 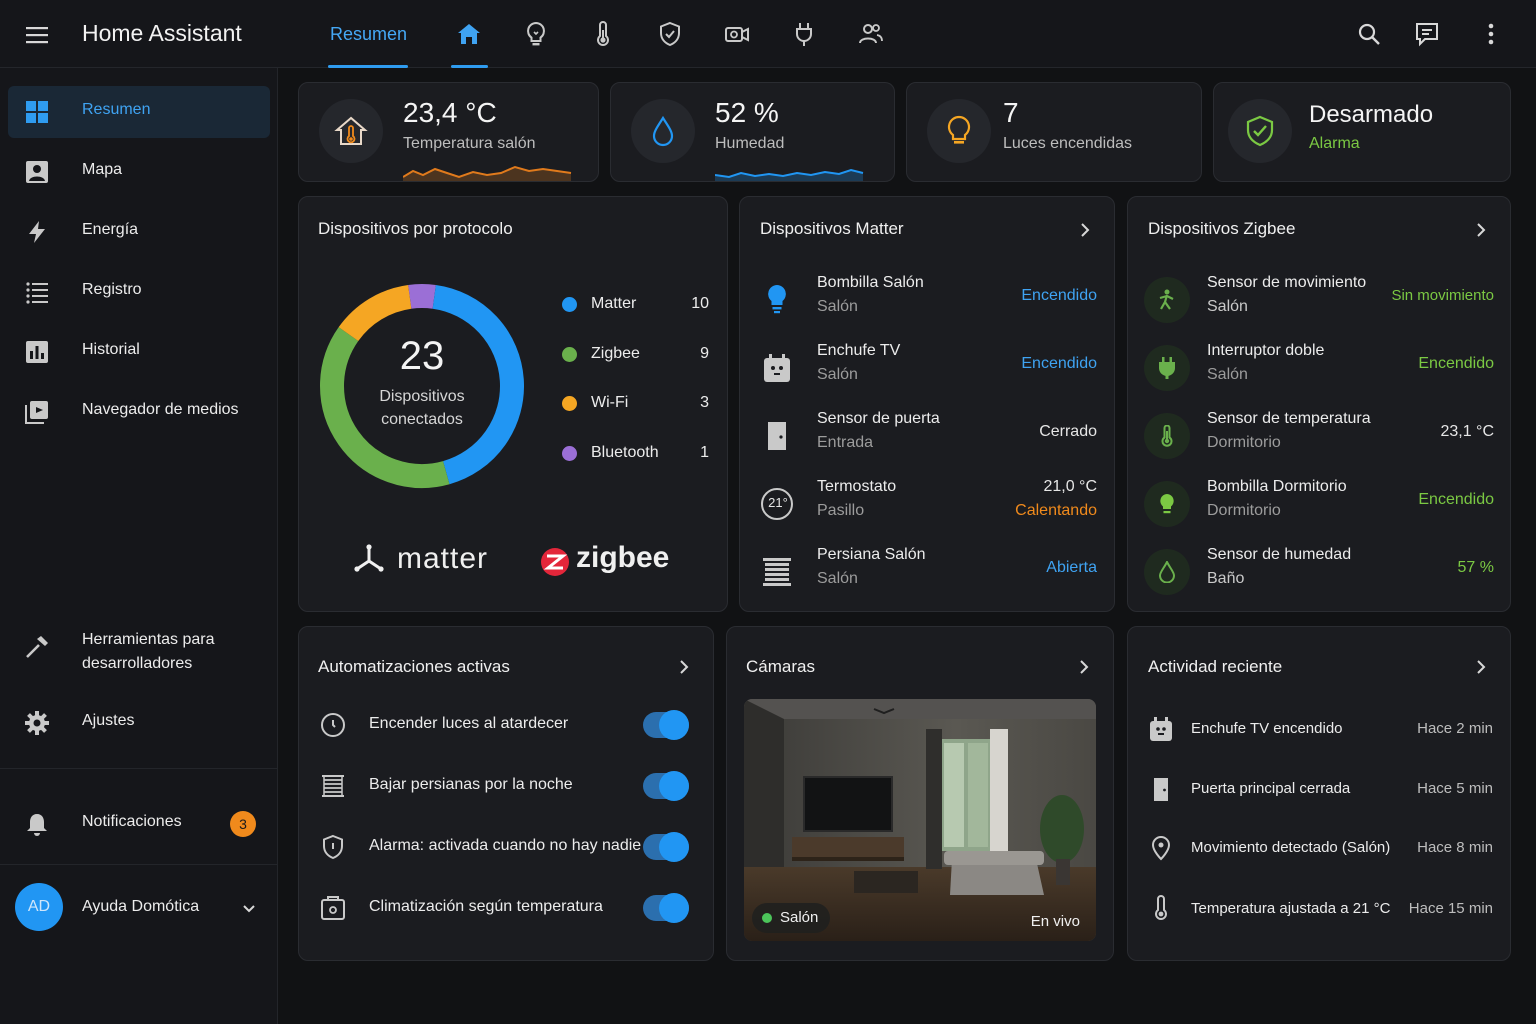 I want to click on camera-icon, so click(x=737, y=34).